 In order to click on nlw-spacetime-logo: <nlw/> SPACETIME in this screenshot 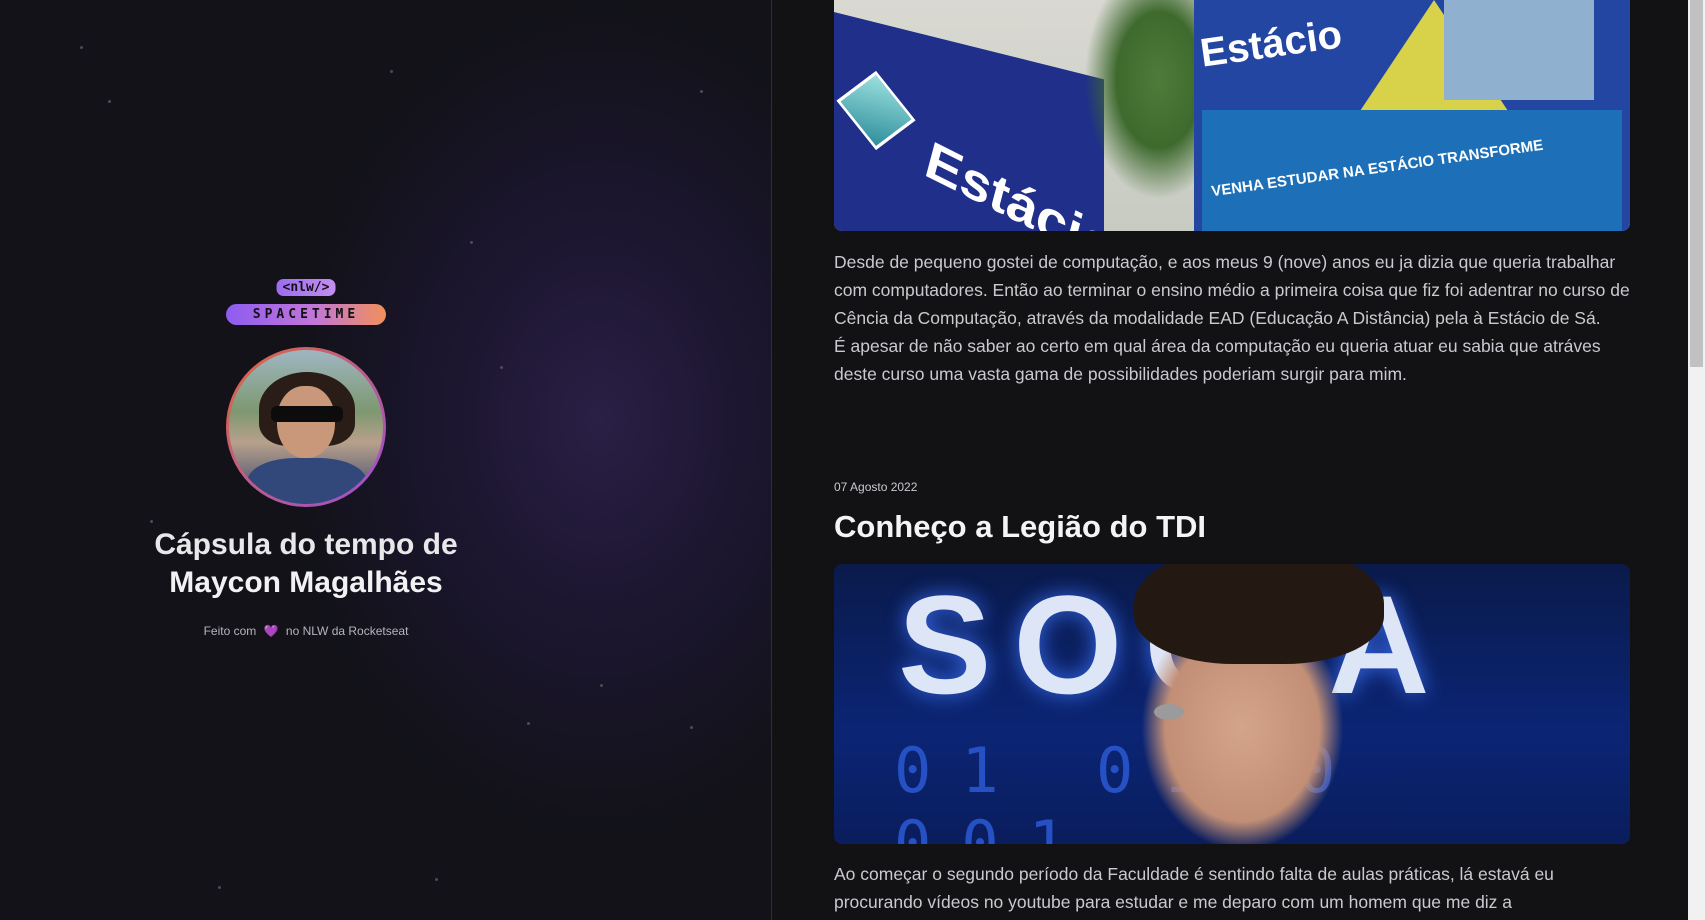, I will do `click(306, 303)`.